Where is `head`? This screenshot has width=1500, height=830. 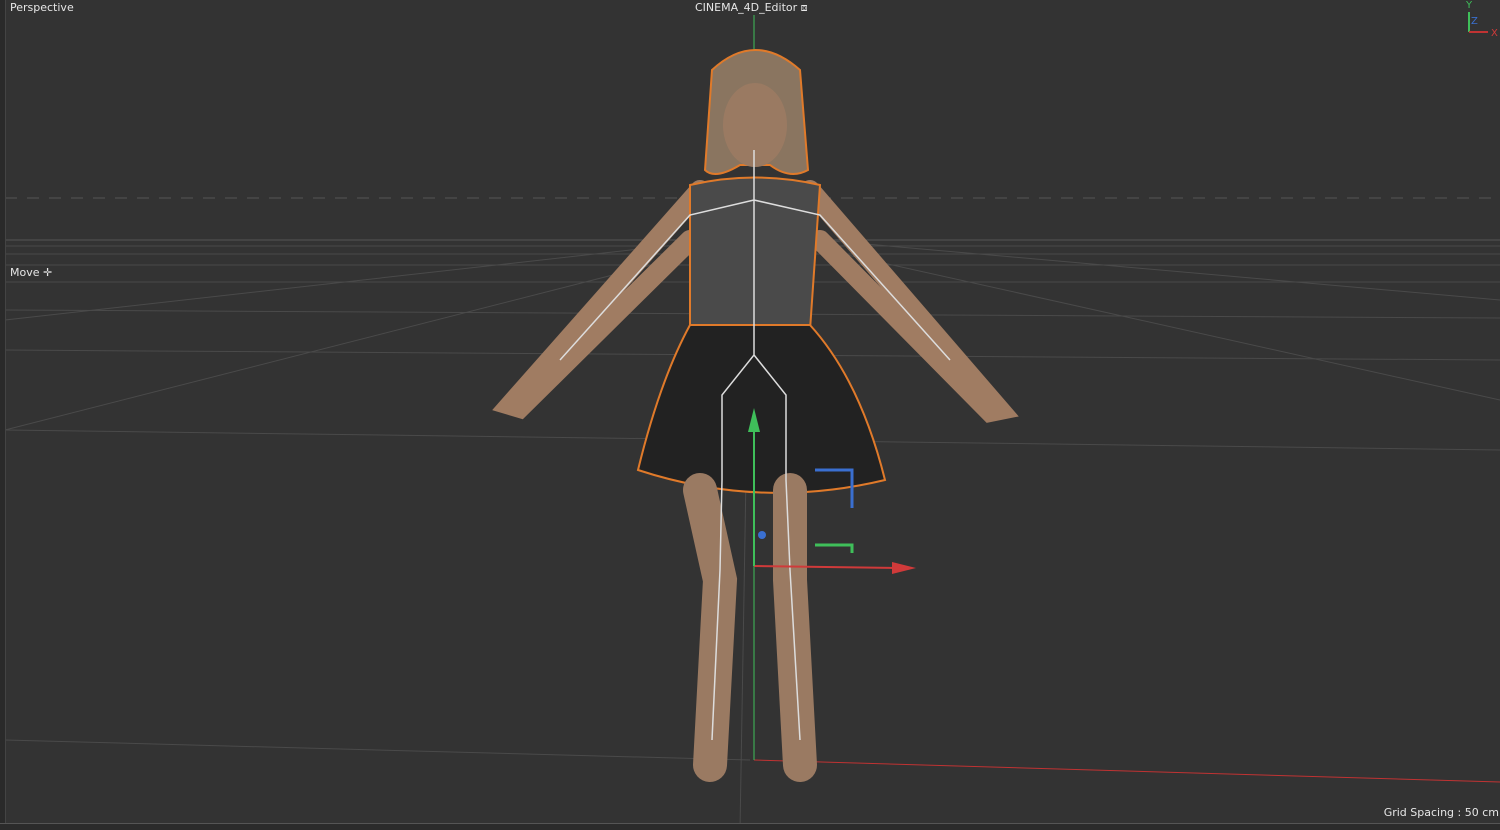
head is located at coordinates (755, 125).